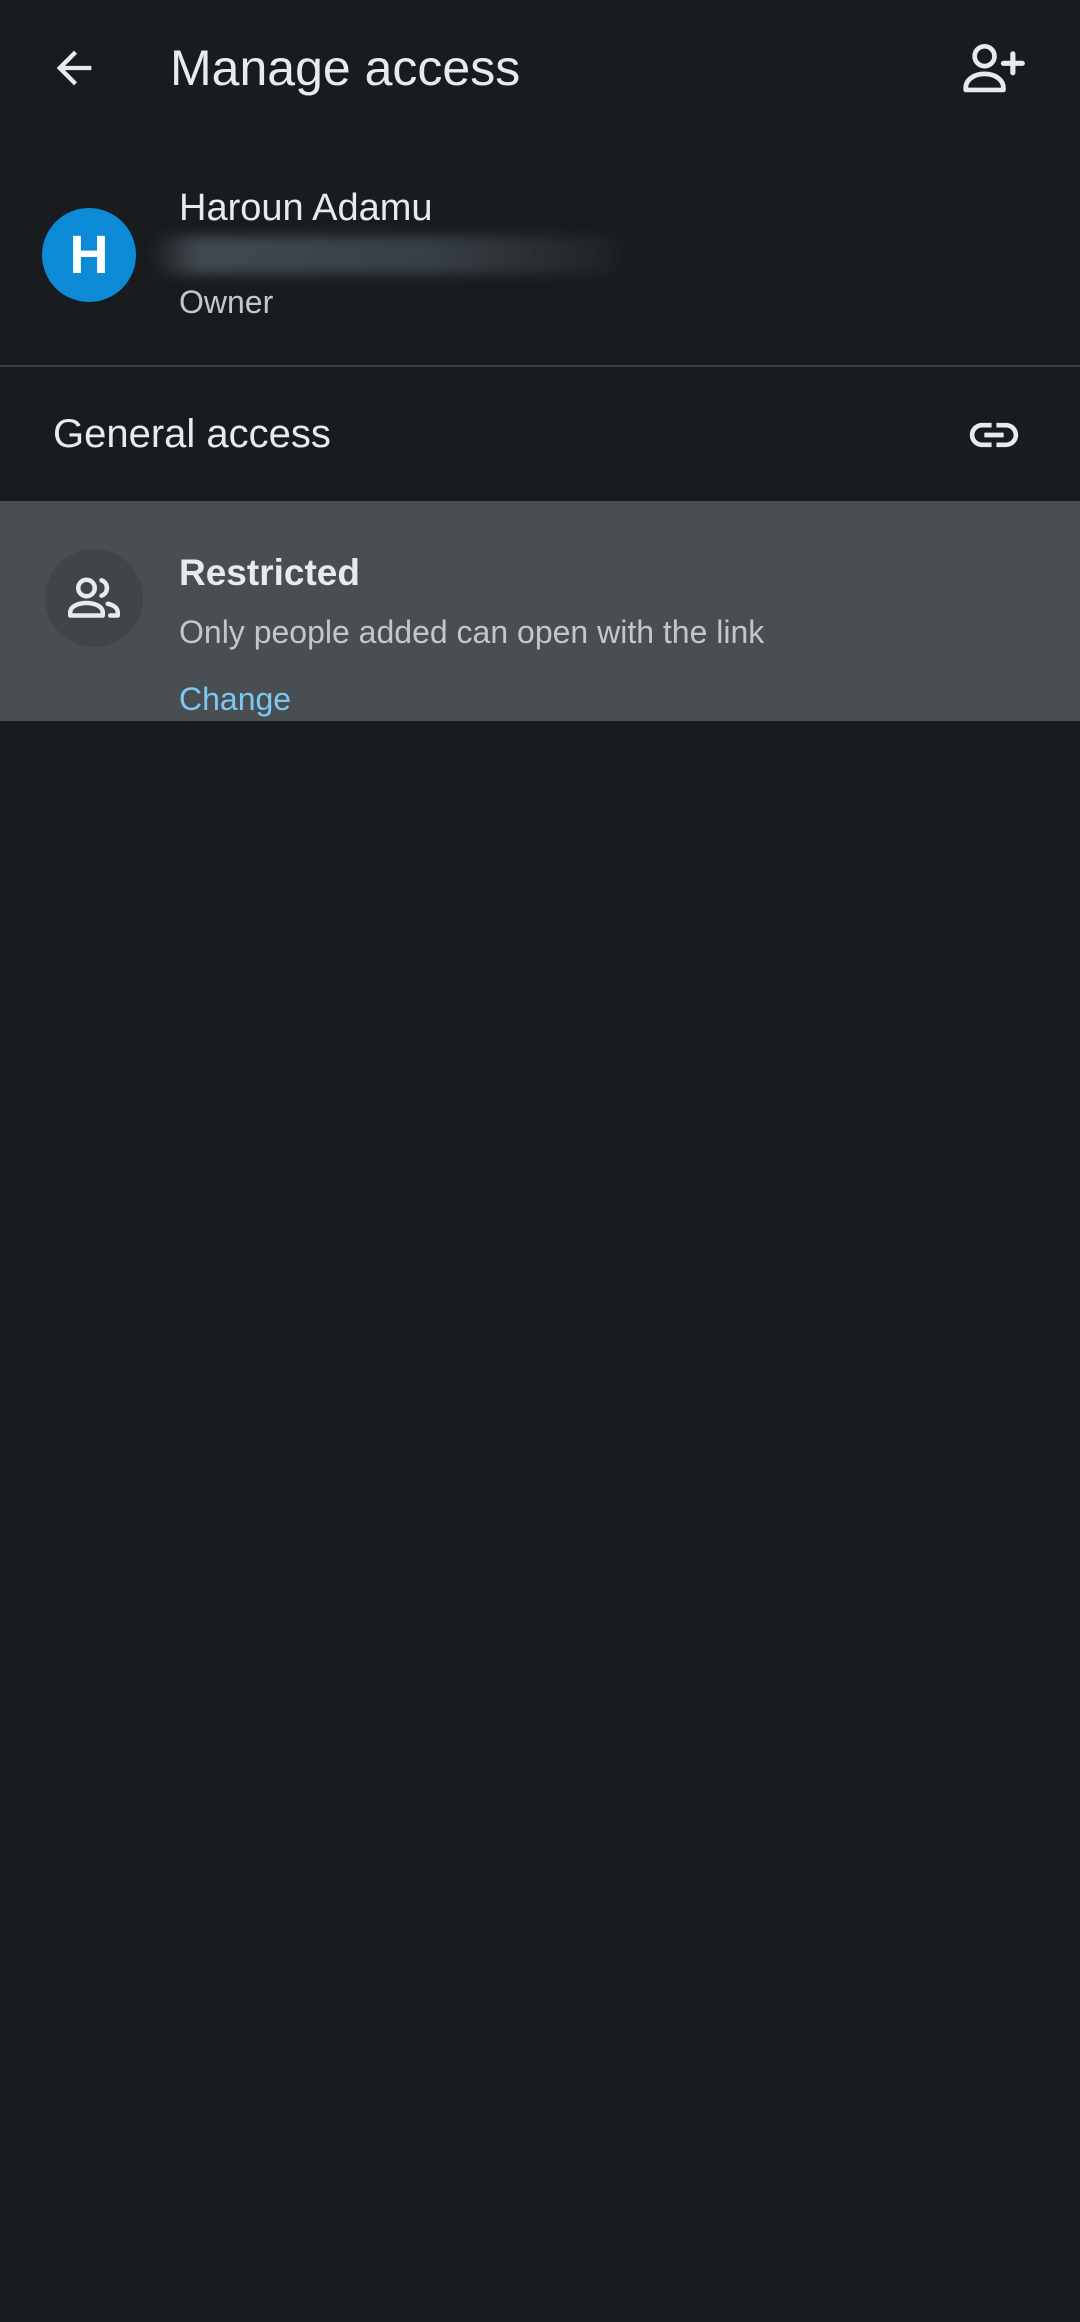 The image size is (1080, 2322). I want to click on copy-link-button, so click(994, 435).